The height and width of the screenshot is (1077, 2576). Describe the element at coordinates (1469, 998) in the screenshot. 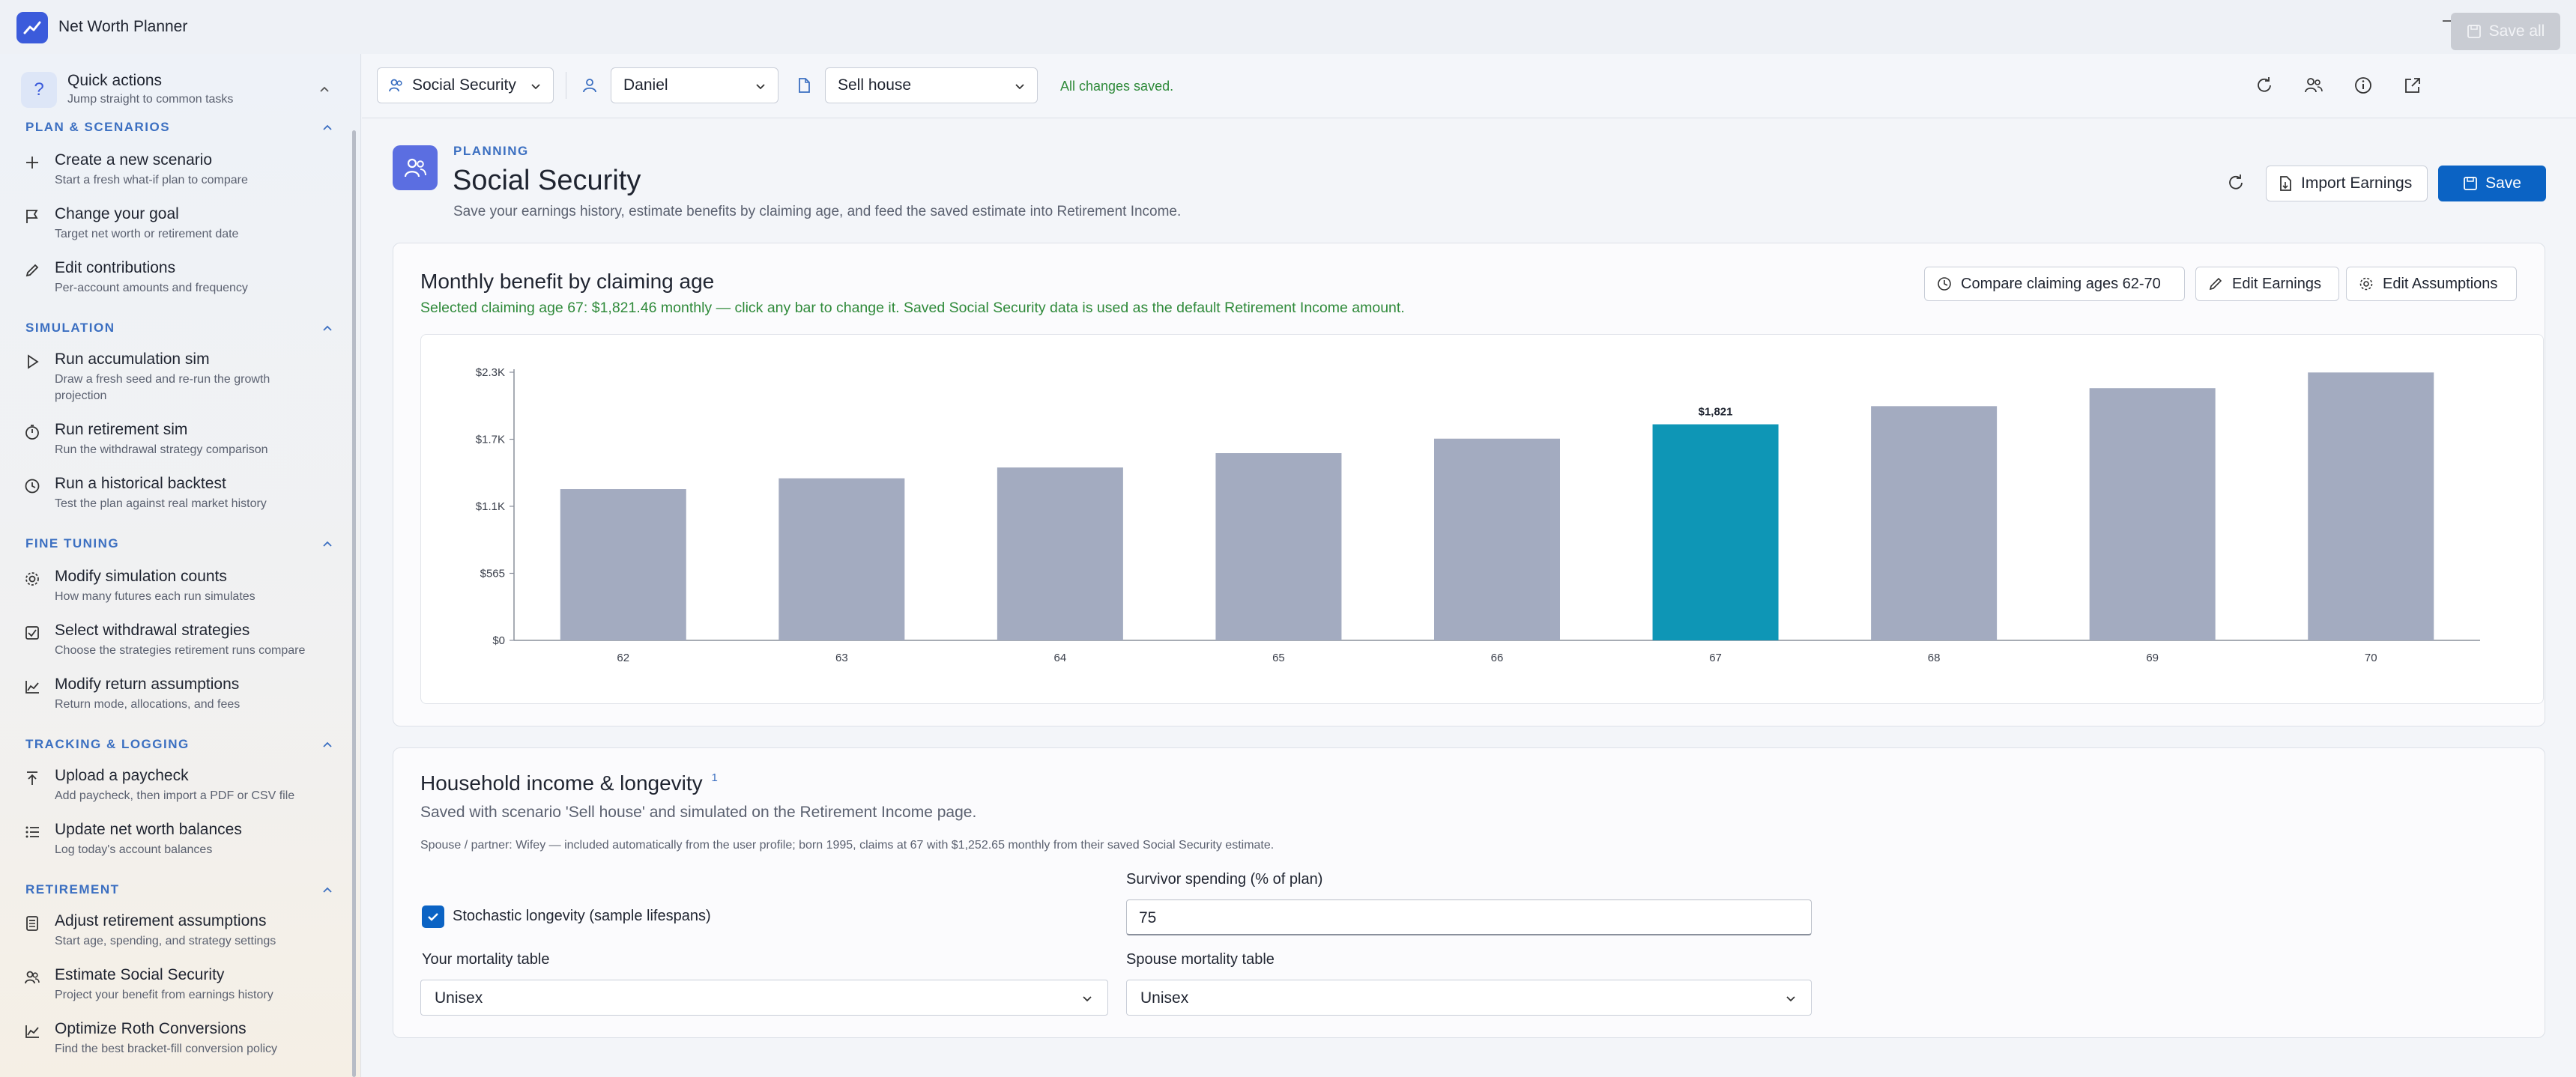

I see `spouse-mortality-select: Unisex` at that location.